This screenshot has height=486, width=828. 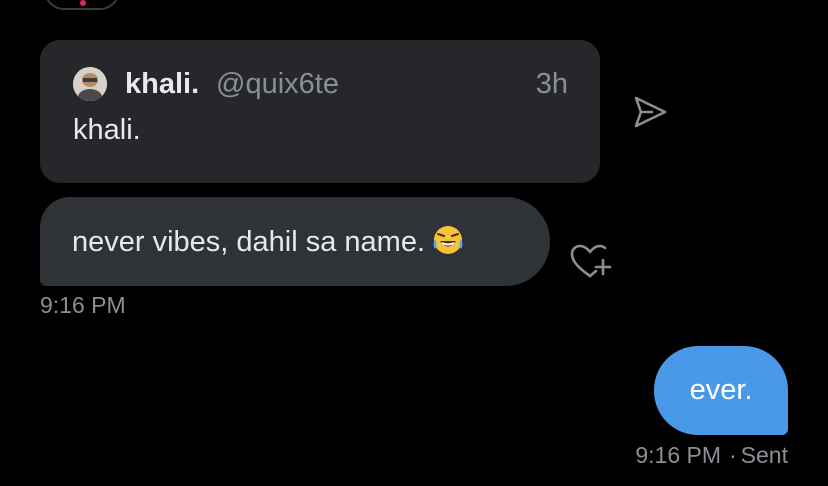 What do you see at coordinates (590, 262) in the screenshot?
I see `heart-plus-icon` at bounding box center [590, 262].